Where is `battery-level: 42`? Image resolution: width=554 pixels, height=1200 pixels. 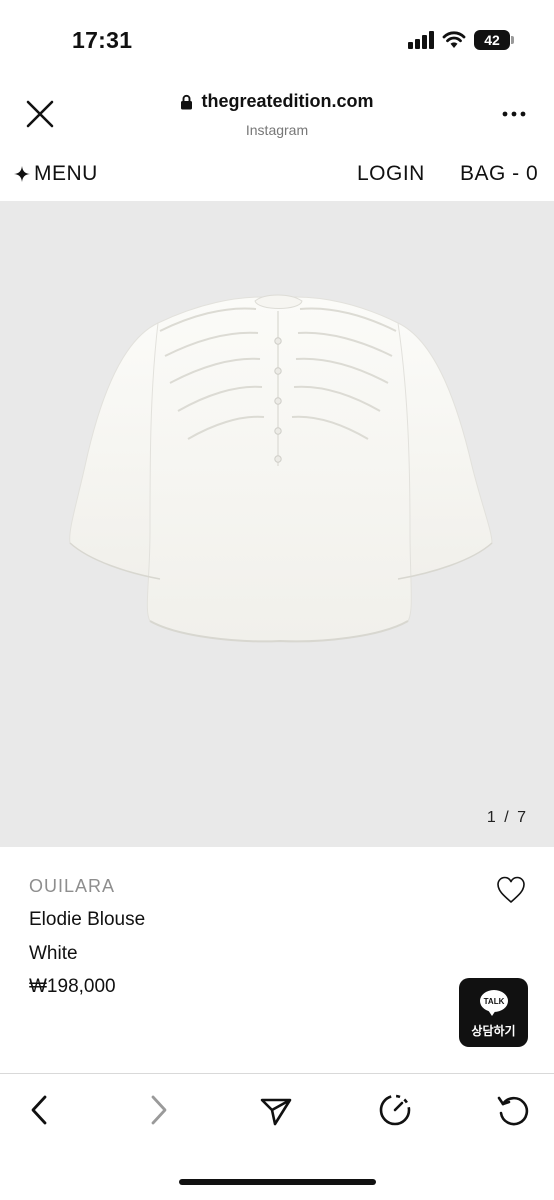
battery-level: 42 is located at coordinates (492, 40).